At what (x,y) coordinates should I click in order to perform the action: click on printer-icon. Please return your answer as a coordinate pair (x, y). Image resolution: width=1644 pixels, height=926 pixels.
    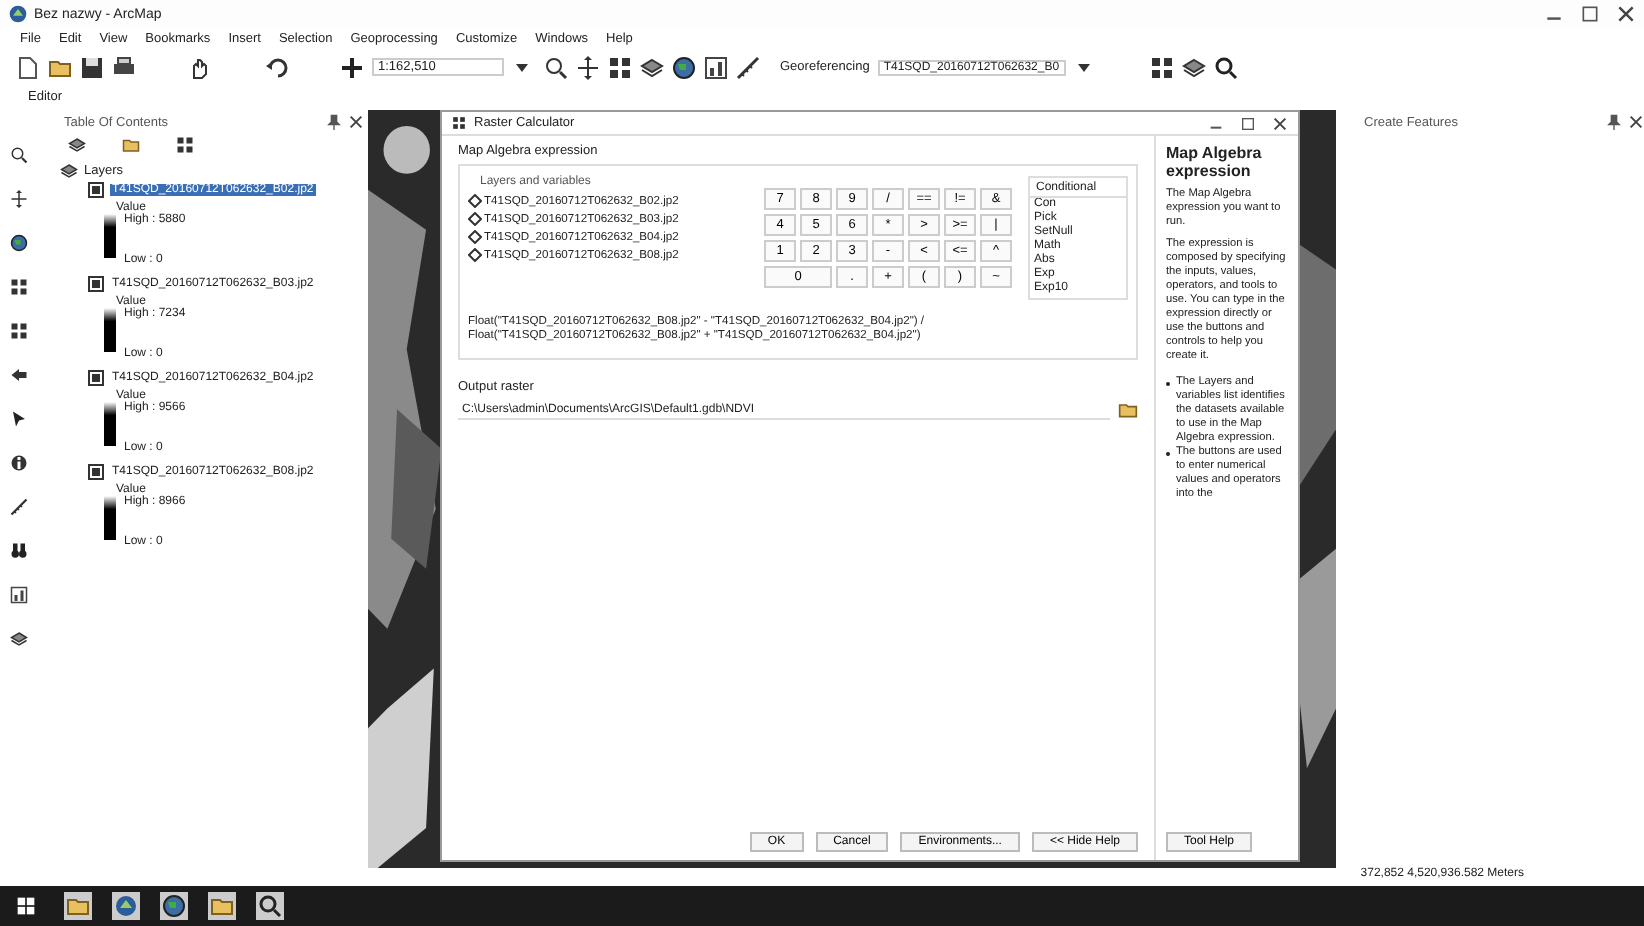
    Looking at the image, I should click on (124, 67).